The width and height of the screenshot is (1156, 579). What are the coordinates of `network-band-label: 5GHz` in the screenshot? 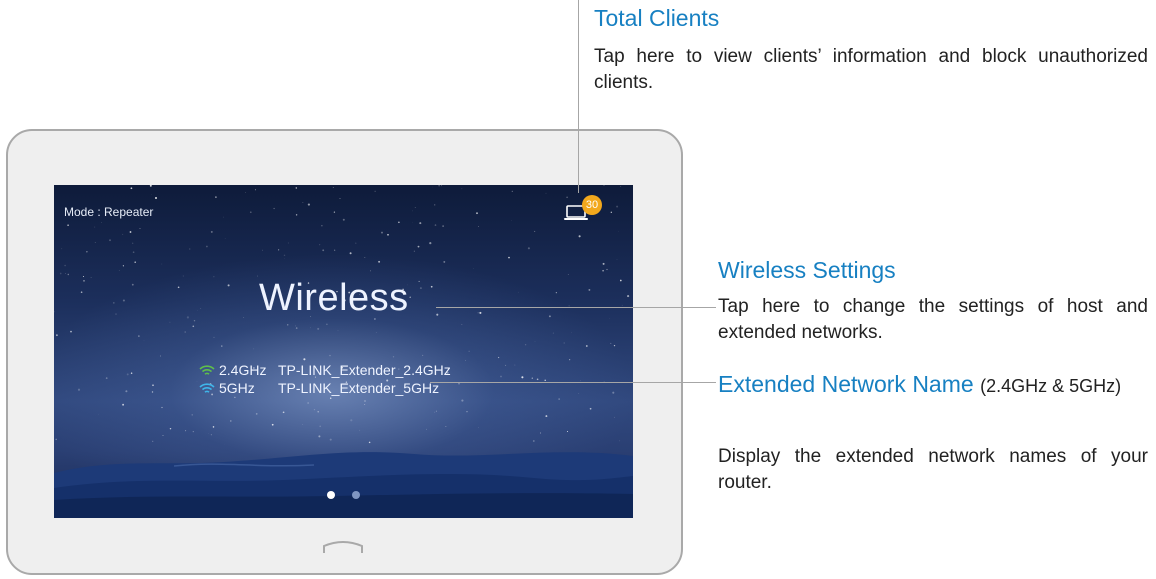 It's located at (237, 388).